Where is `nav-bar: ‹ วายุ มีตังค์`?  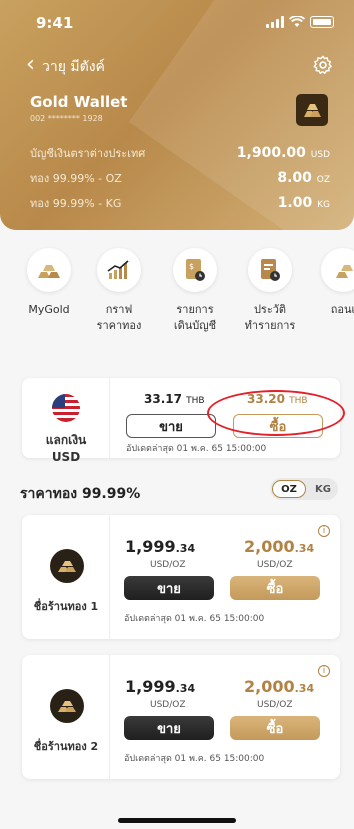
nav-bar: ‹ วายุ มีตังค์ is located at coordinates (180, 66).